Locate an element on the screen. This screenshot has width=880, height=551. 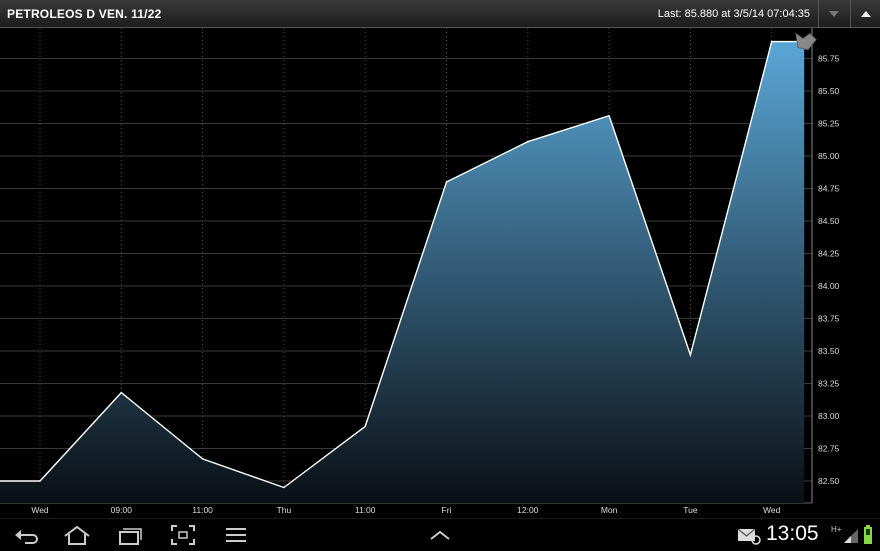
last-value-marker is located at coordinates (806, 41).